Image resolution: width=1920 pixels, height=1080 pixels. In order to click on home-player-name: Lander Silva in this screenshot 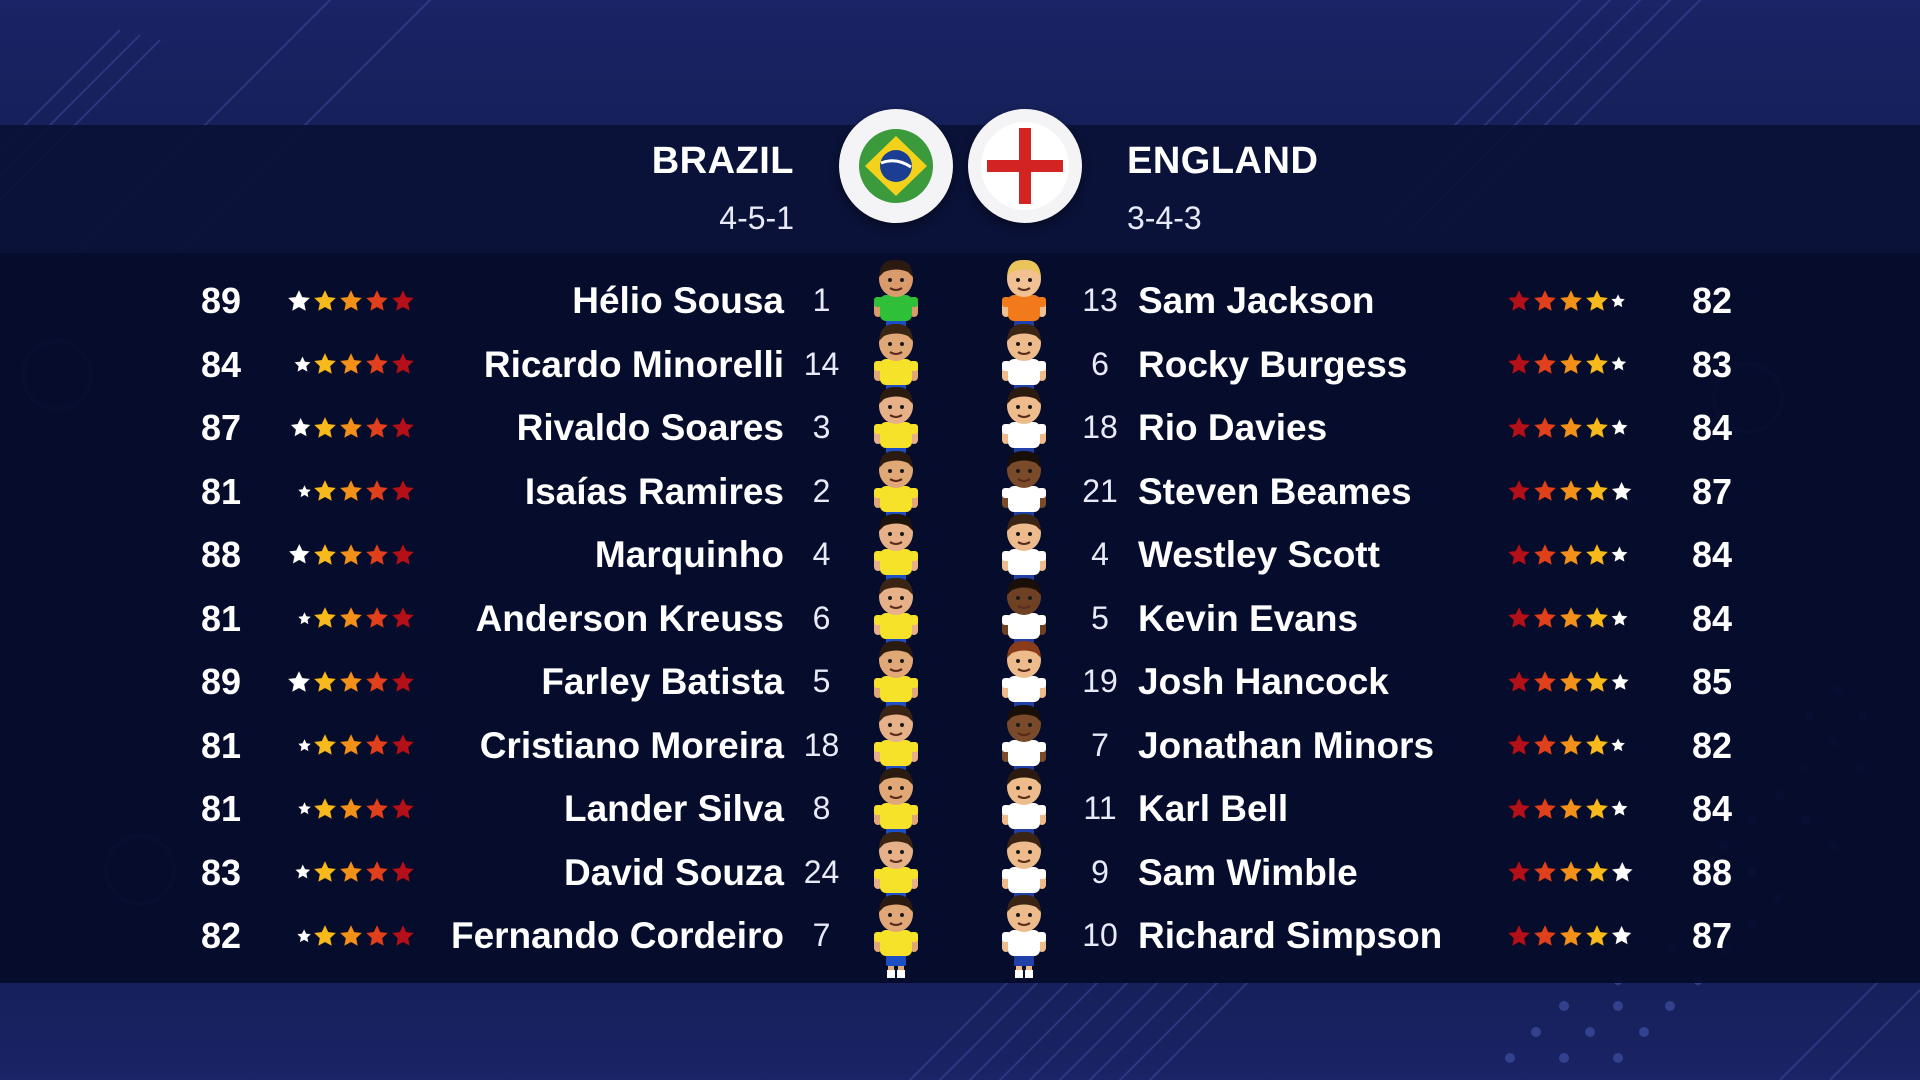, I will do `click(674, 809)`.